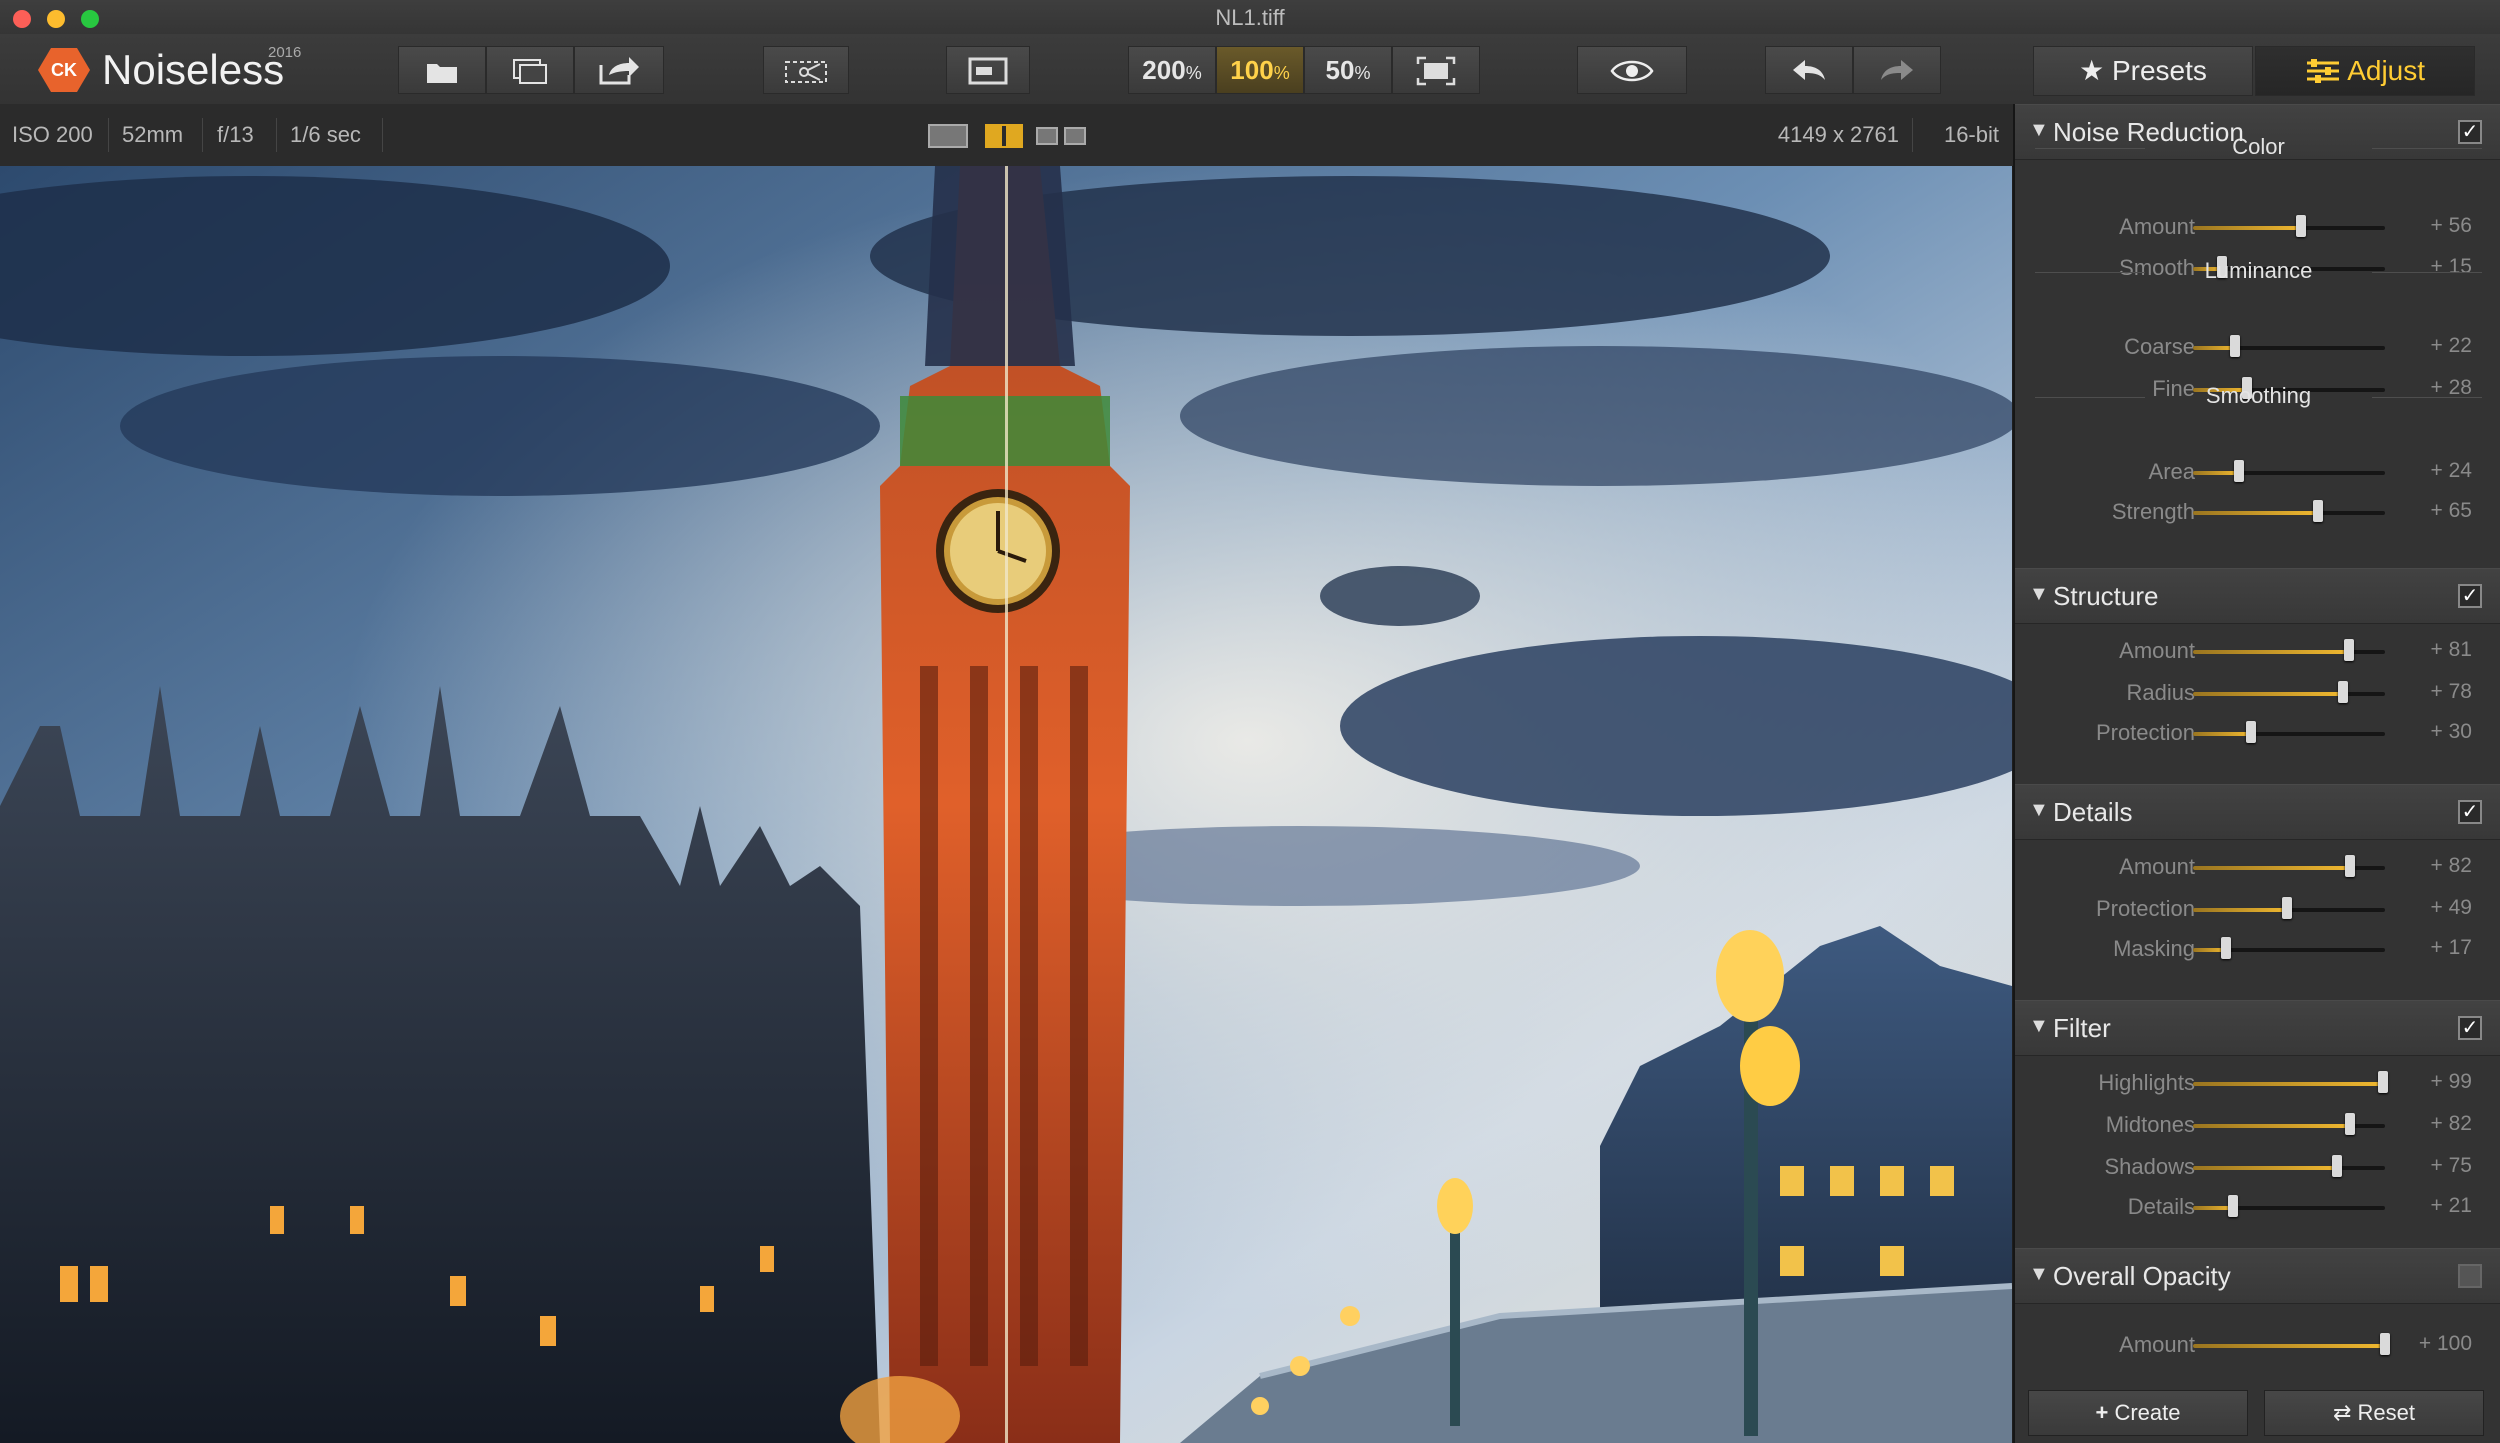  What do you see at coordinates (2257, 733) in the screenshot?
I see `slider-row: Protection + 30` at bounding box center [2257, 733].